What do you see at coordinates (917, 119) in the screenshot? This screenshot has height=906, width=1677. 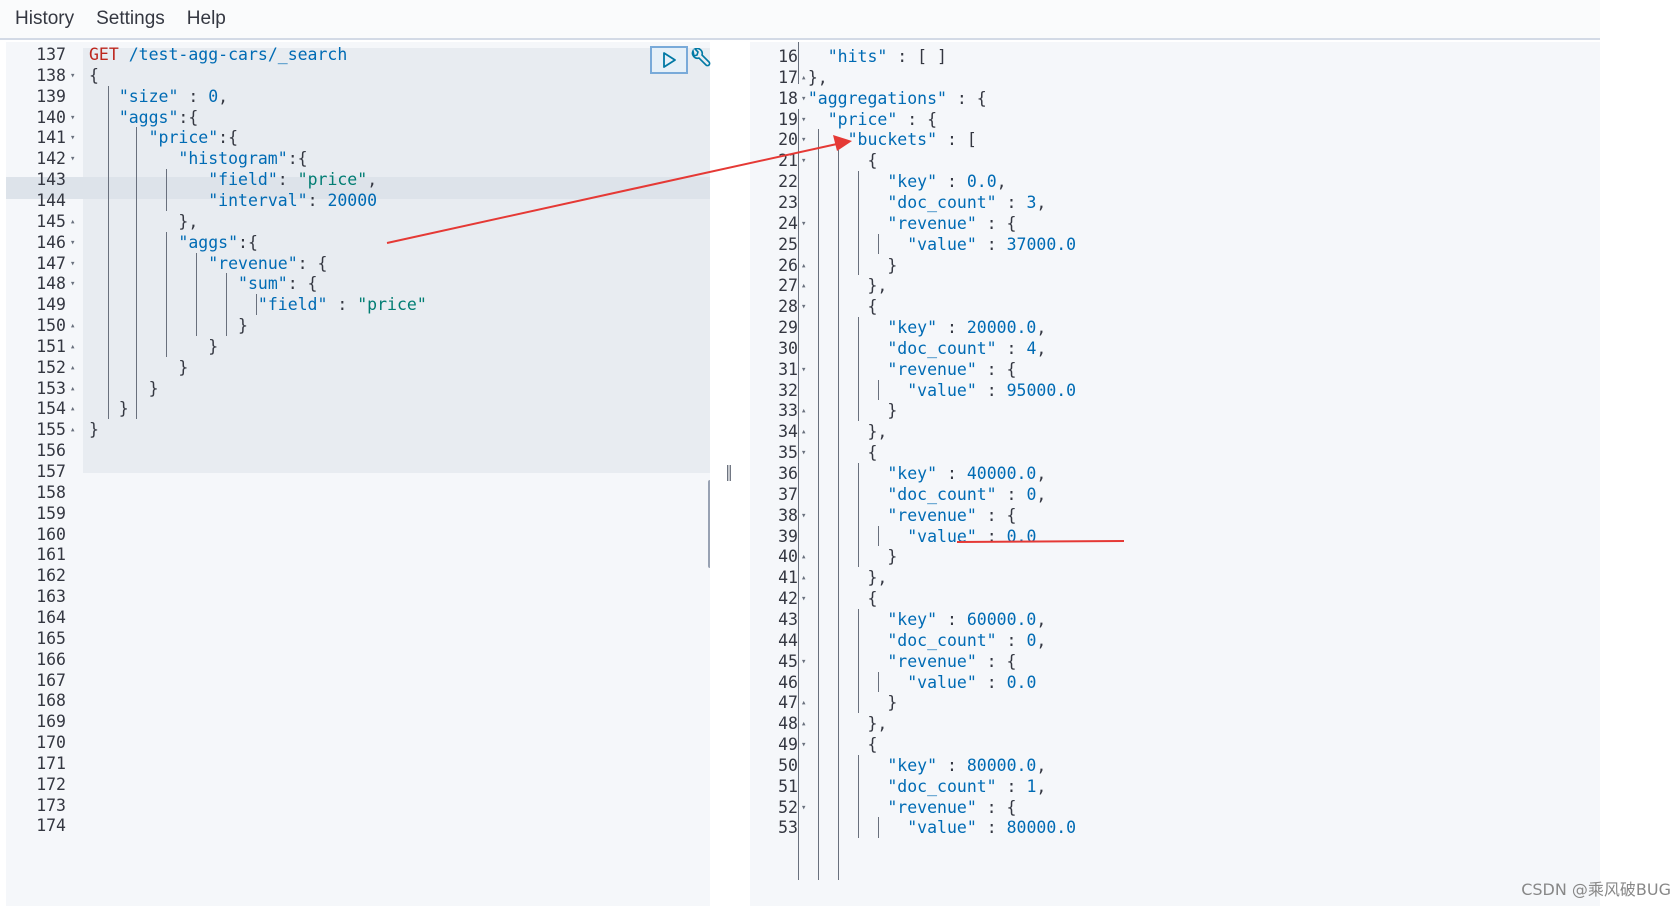 I see `code-token-punc: : {` at bounding box center [917, 119].